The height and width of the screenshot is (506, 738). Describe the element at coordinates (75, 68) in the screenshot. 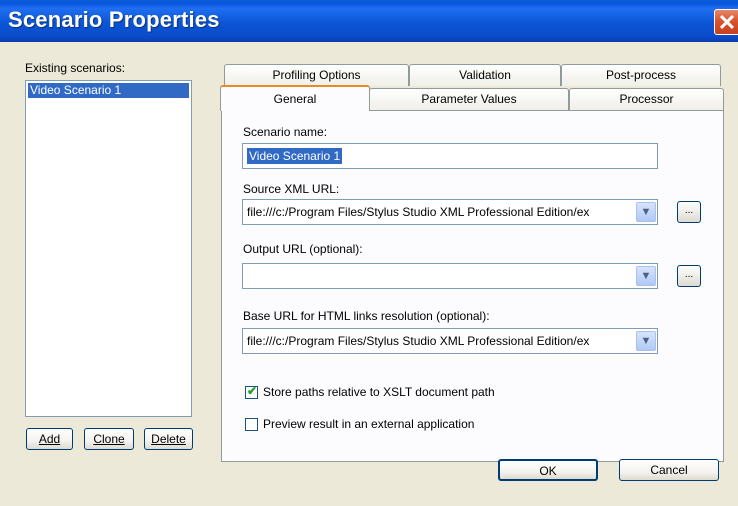

I see `existing-scenarios-label: Existing scenarios:` at that location.